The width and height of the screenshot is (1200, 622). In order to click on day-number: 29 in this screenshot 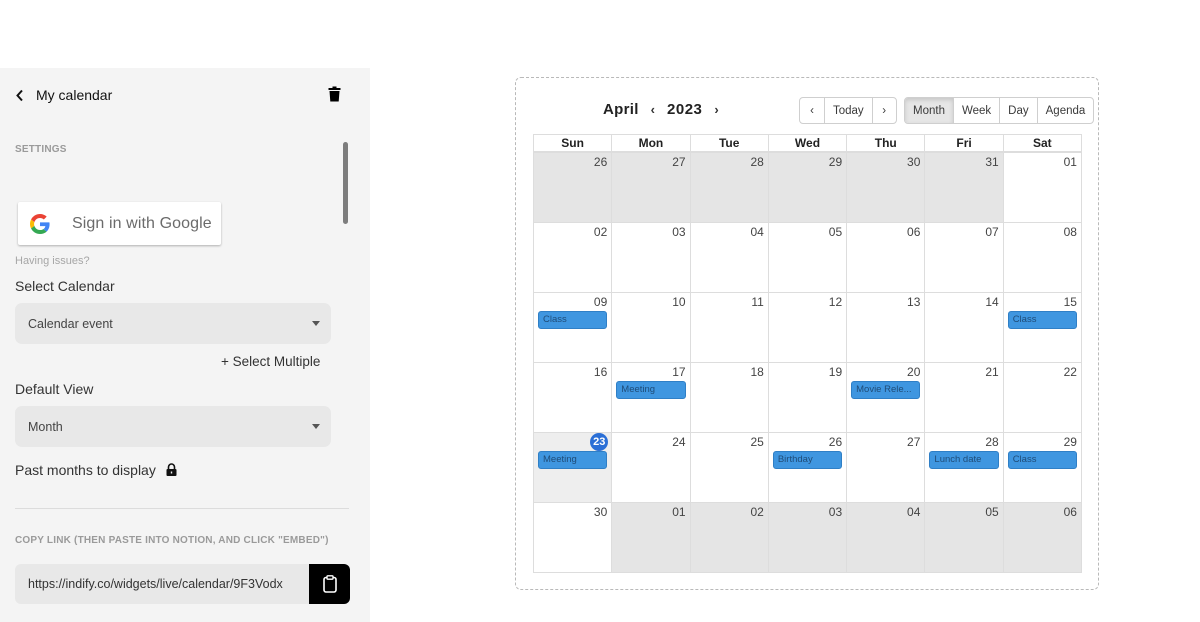, I will do `click(835, 162)`.